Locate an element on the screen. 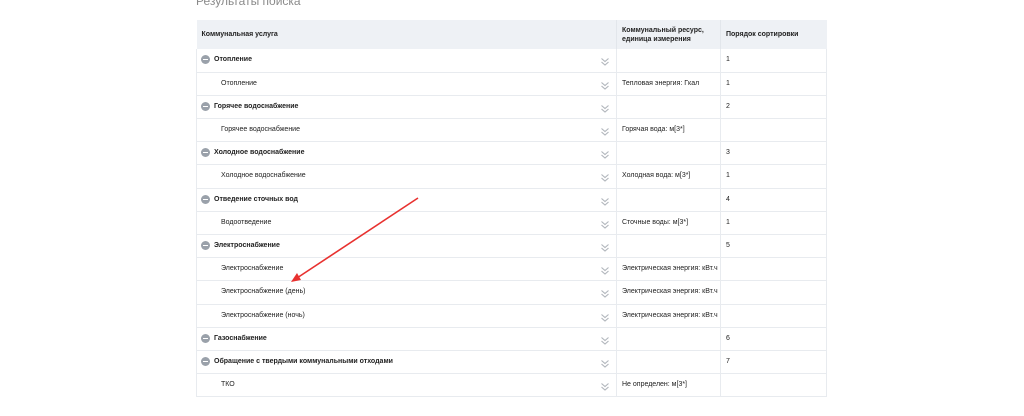 The image size is (1024, 416). resource-cell: Сточные воды: м[3*] is located at coordinates (668, 223).